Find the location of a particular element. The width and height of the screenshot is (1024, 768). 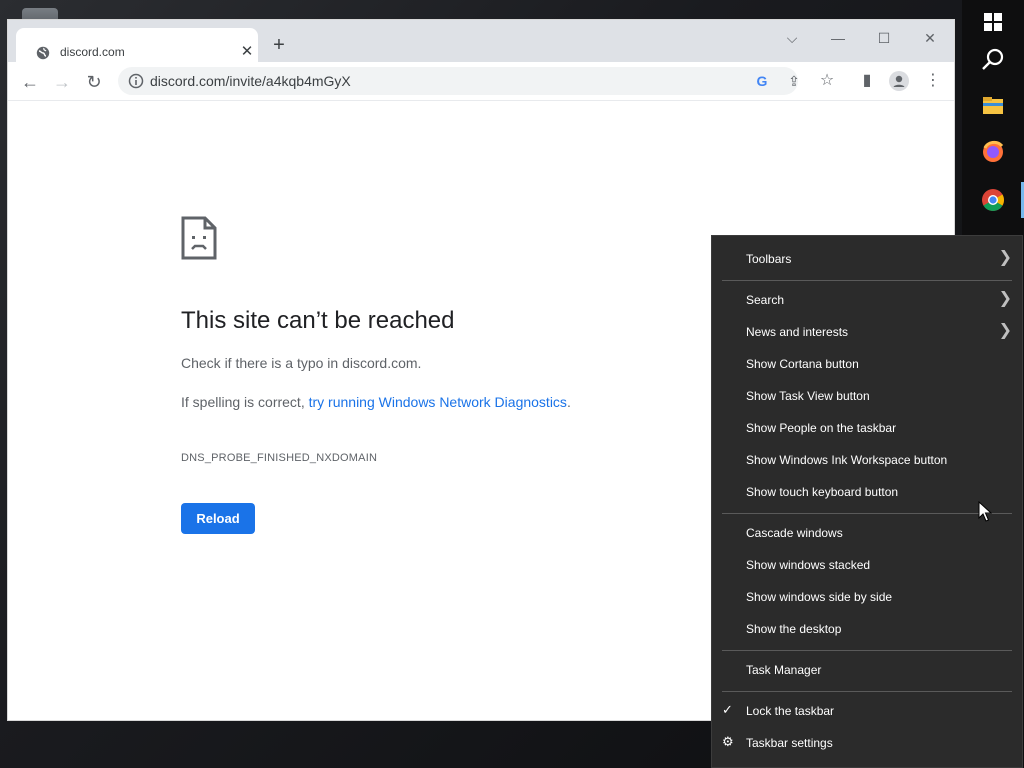

address-bar: discord.com/invite/a4kqb4mGyX G ⇪ is located at coordinates (459, 81).